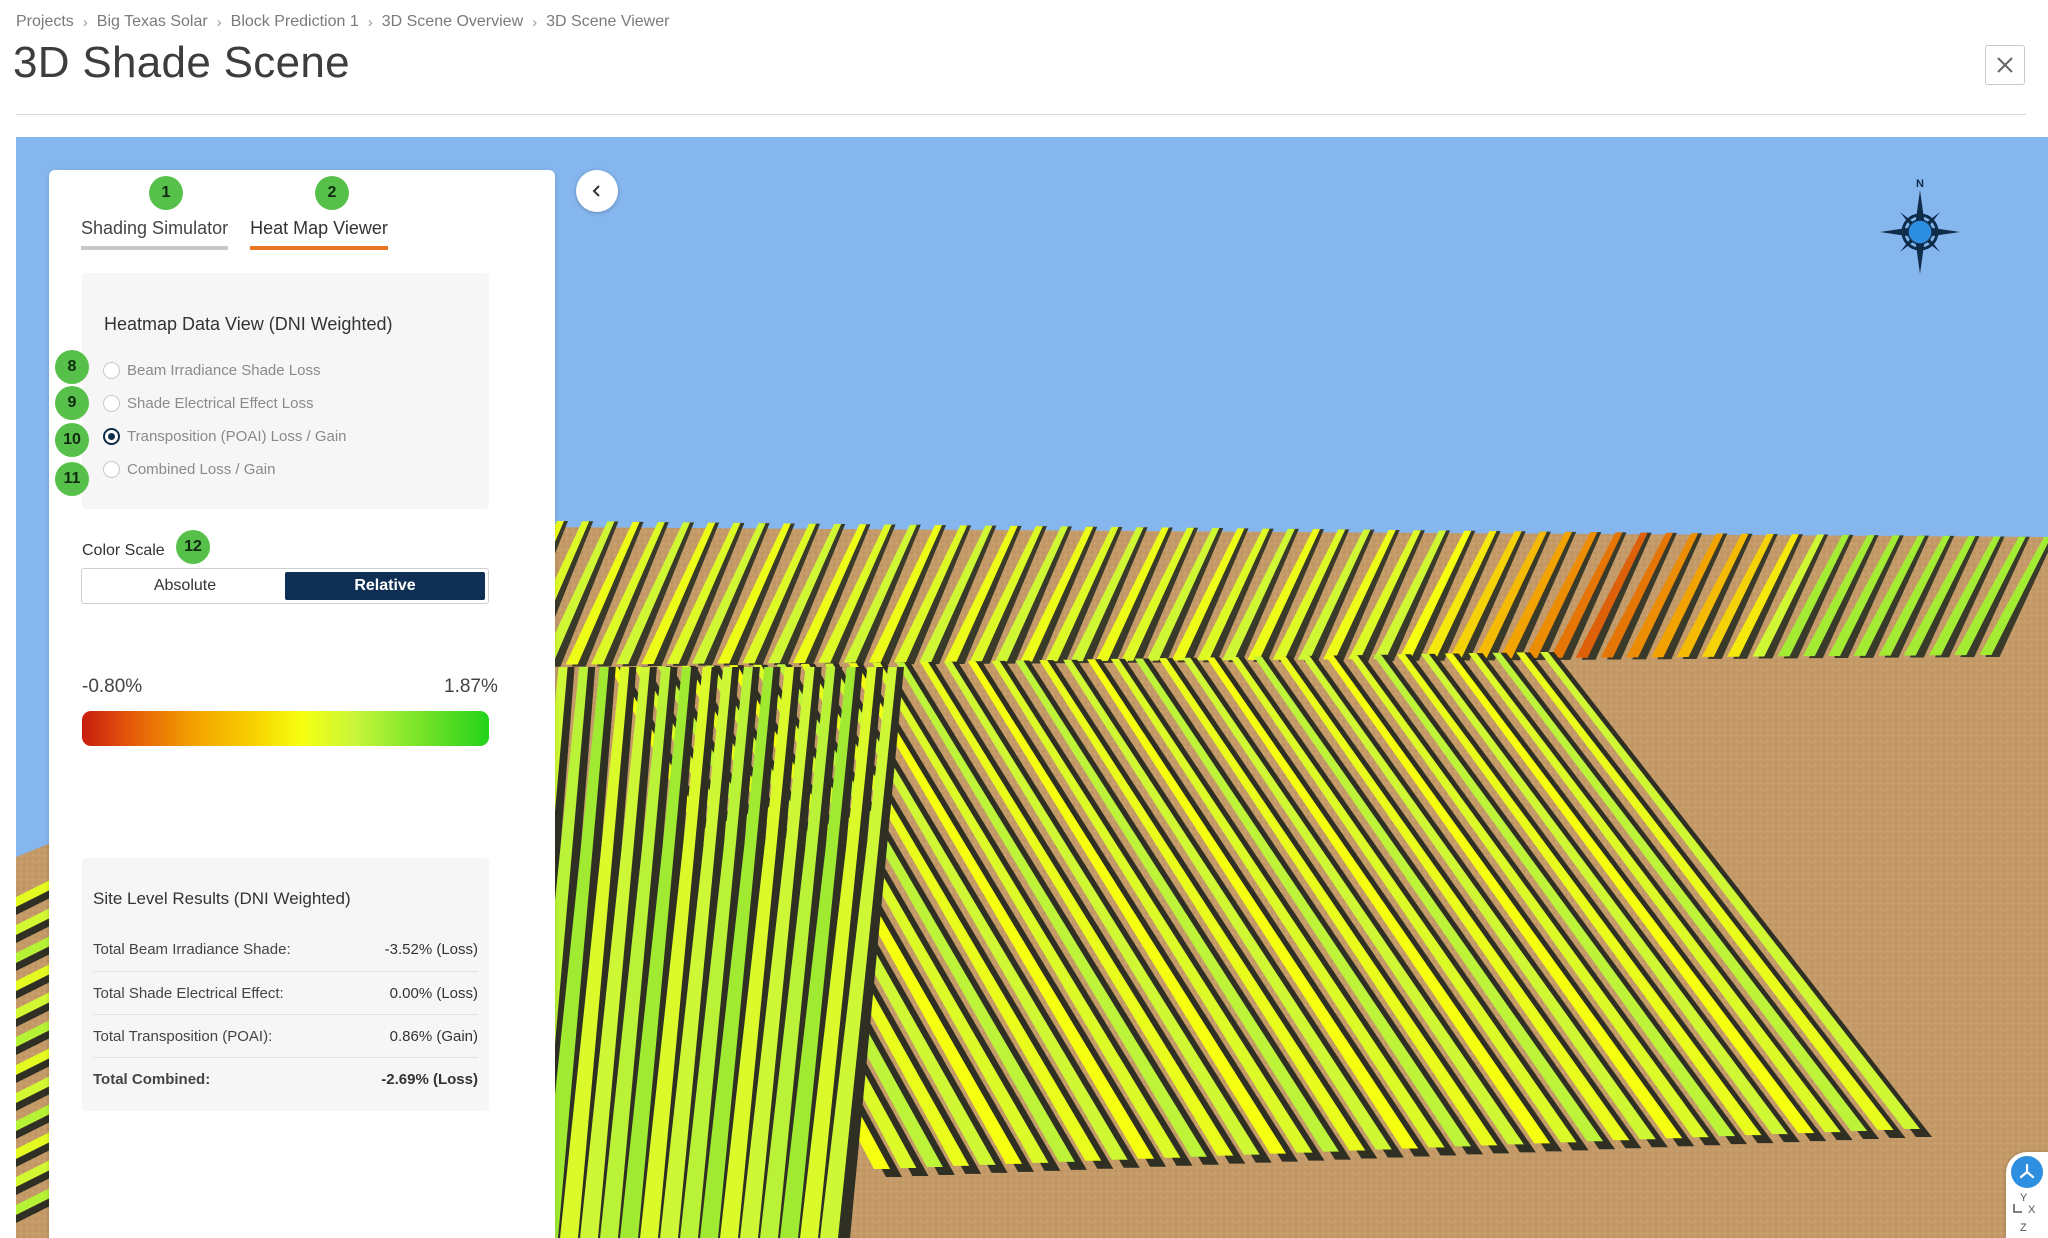 The image size is (2048, 1238). I want to click on radio-label: Transposition (POAI) Loss / Gain, so click(237, 436).